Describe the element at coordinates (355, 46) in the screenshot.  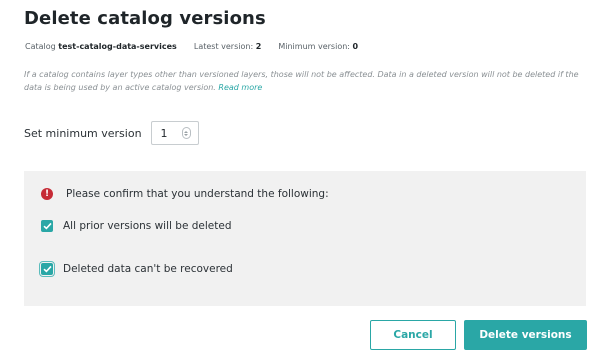
I see `minimum-version-value: 0` at that location.